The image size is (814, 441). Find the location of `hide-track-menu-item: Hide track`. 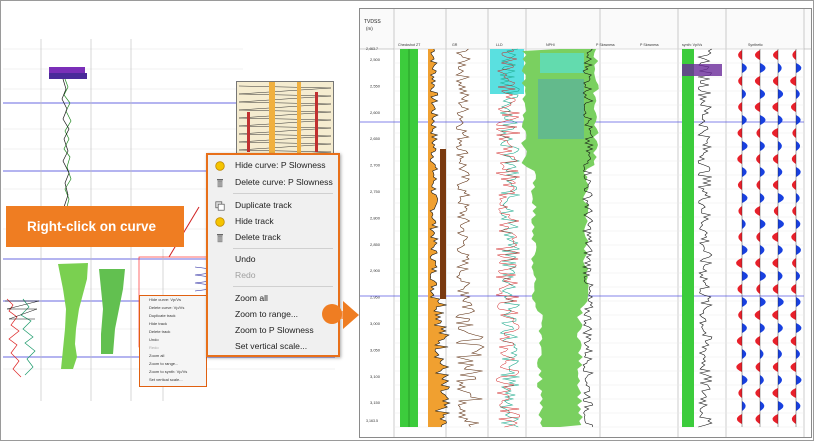

hide-track-menu-item: Hide track is located at coordinates (272, 221).